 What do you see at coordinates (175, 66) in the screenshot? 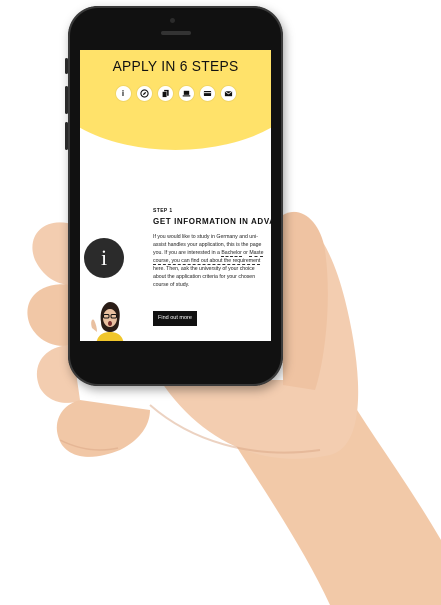
I see `page-title: APPLY IN 6 STEPS` at bounding box center [175, 66].